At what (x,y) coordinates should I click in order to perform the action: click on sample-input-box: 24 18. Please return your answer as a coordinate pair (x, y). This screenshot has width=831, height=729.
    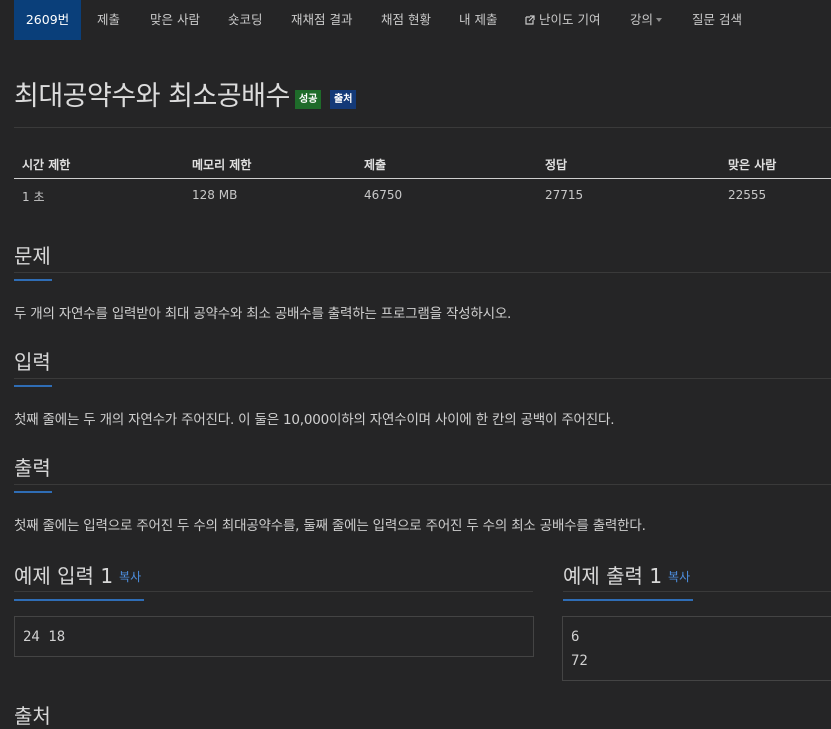
    Looking at the image, I should click on (274, 636).